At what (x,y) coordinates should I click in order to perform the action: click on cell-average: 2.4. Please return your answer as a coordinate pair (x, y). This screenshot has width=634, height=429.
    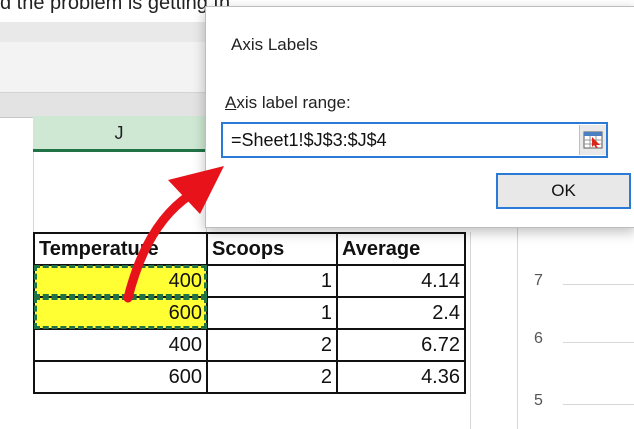
    Looking at the image, I should click on (401, 313).